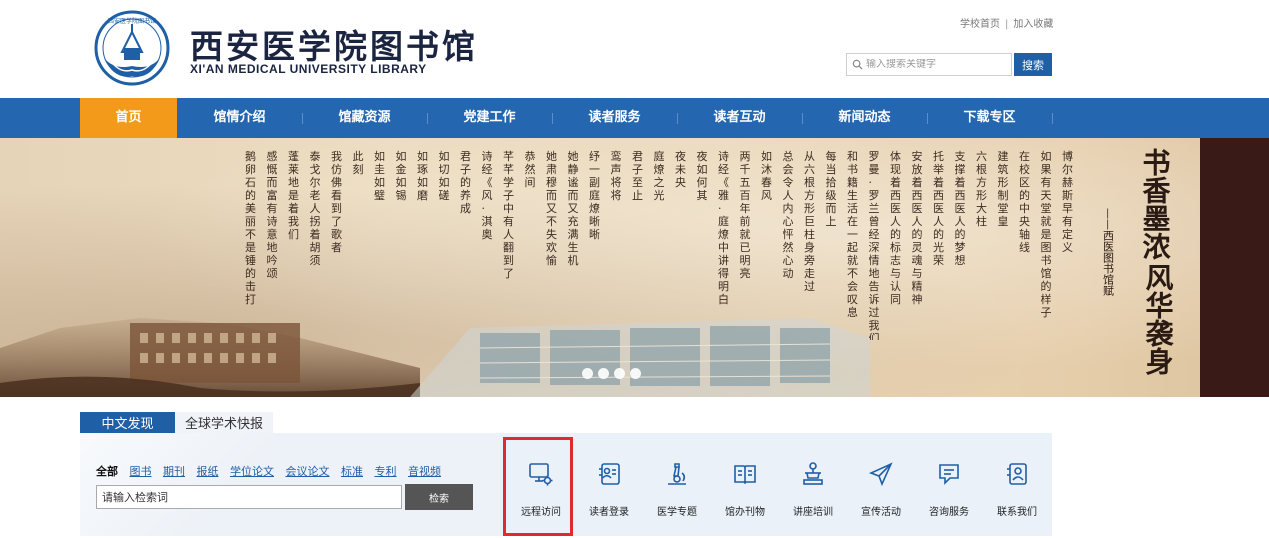 The width and height of the screenshot is (1269, 538). Describe the element at coordinates (141, 471) in the screenshot. I see `filter-books: 图书` at that location.